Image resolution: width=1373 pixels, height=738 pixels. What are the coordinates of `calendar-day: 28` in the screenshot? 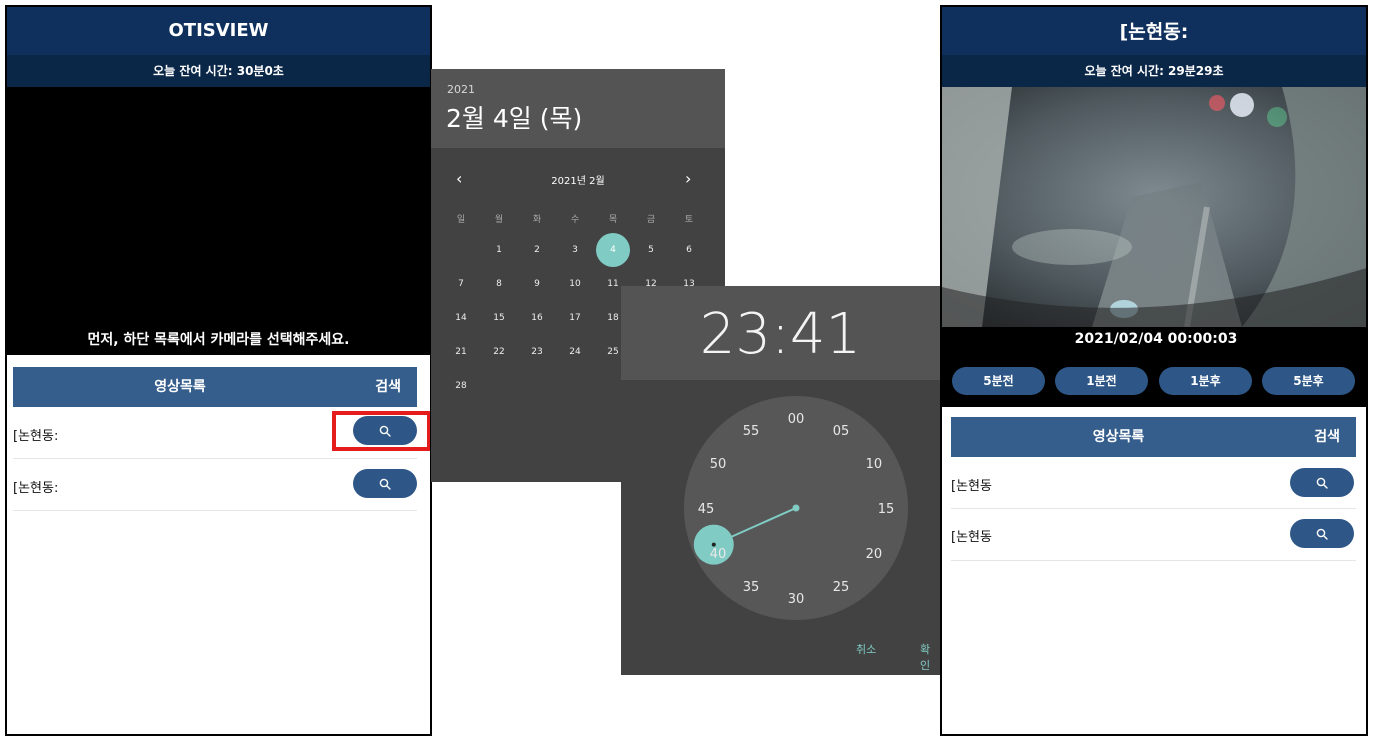 It's located at (461, 386).